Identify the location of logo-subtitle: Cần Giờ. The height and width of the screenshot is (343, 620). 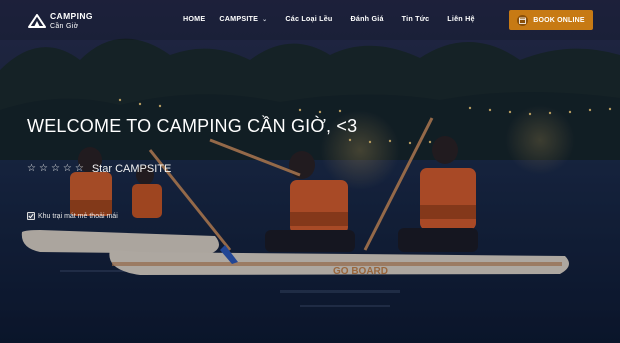
(64, 26).